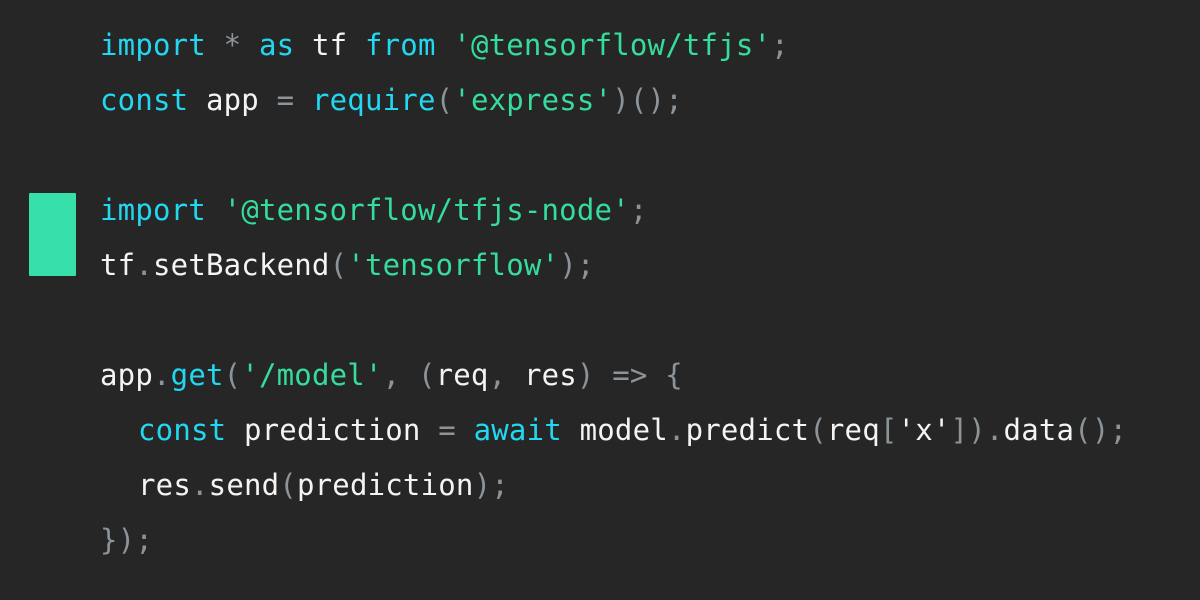  I want to click on code-line: import * as tf from '@tensorflow/tfjs';, so click(600, 45).